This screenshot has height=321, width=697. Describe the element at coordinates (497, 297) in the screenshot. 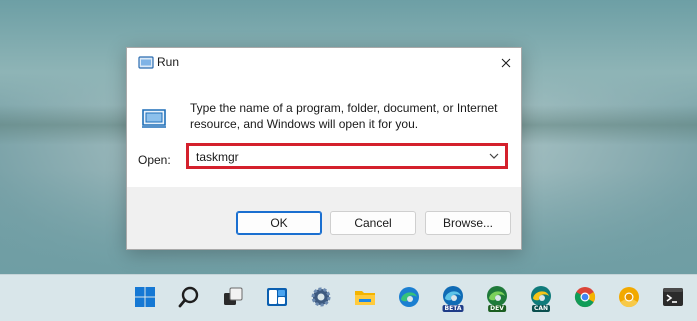

I see `edge-dev-icon: DEV` at that location.